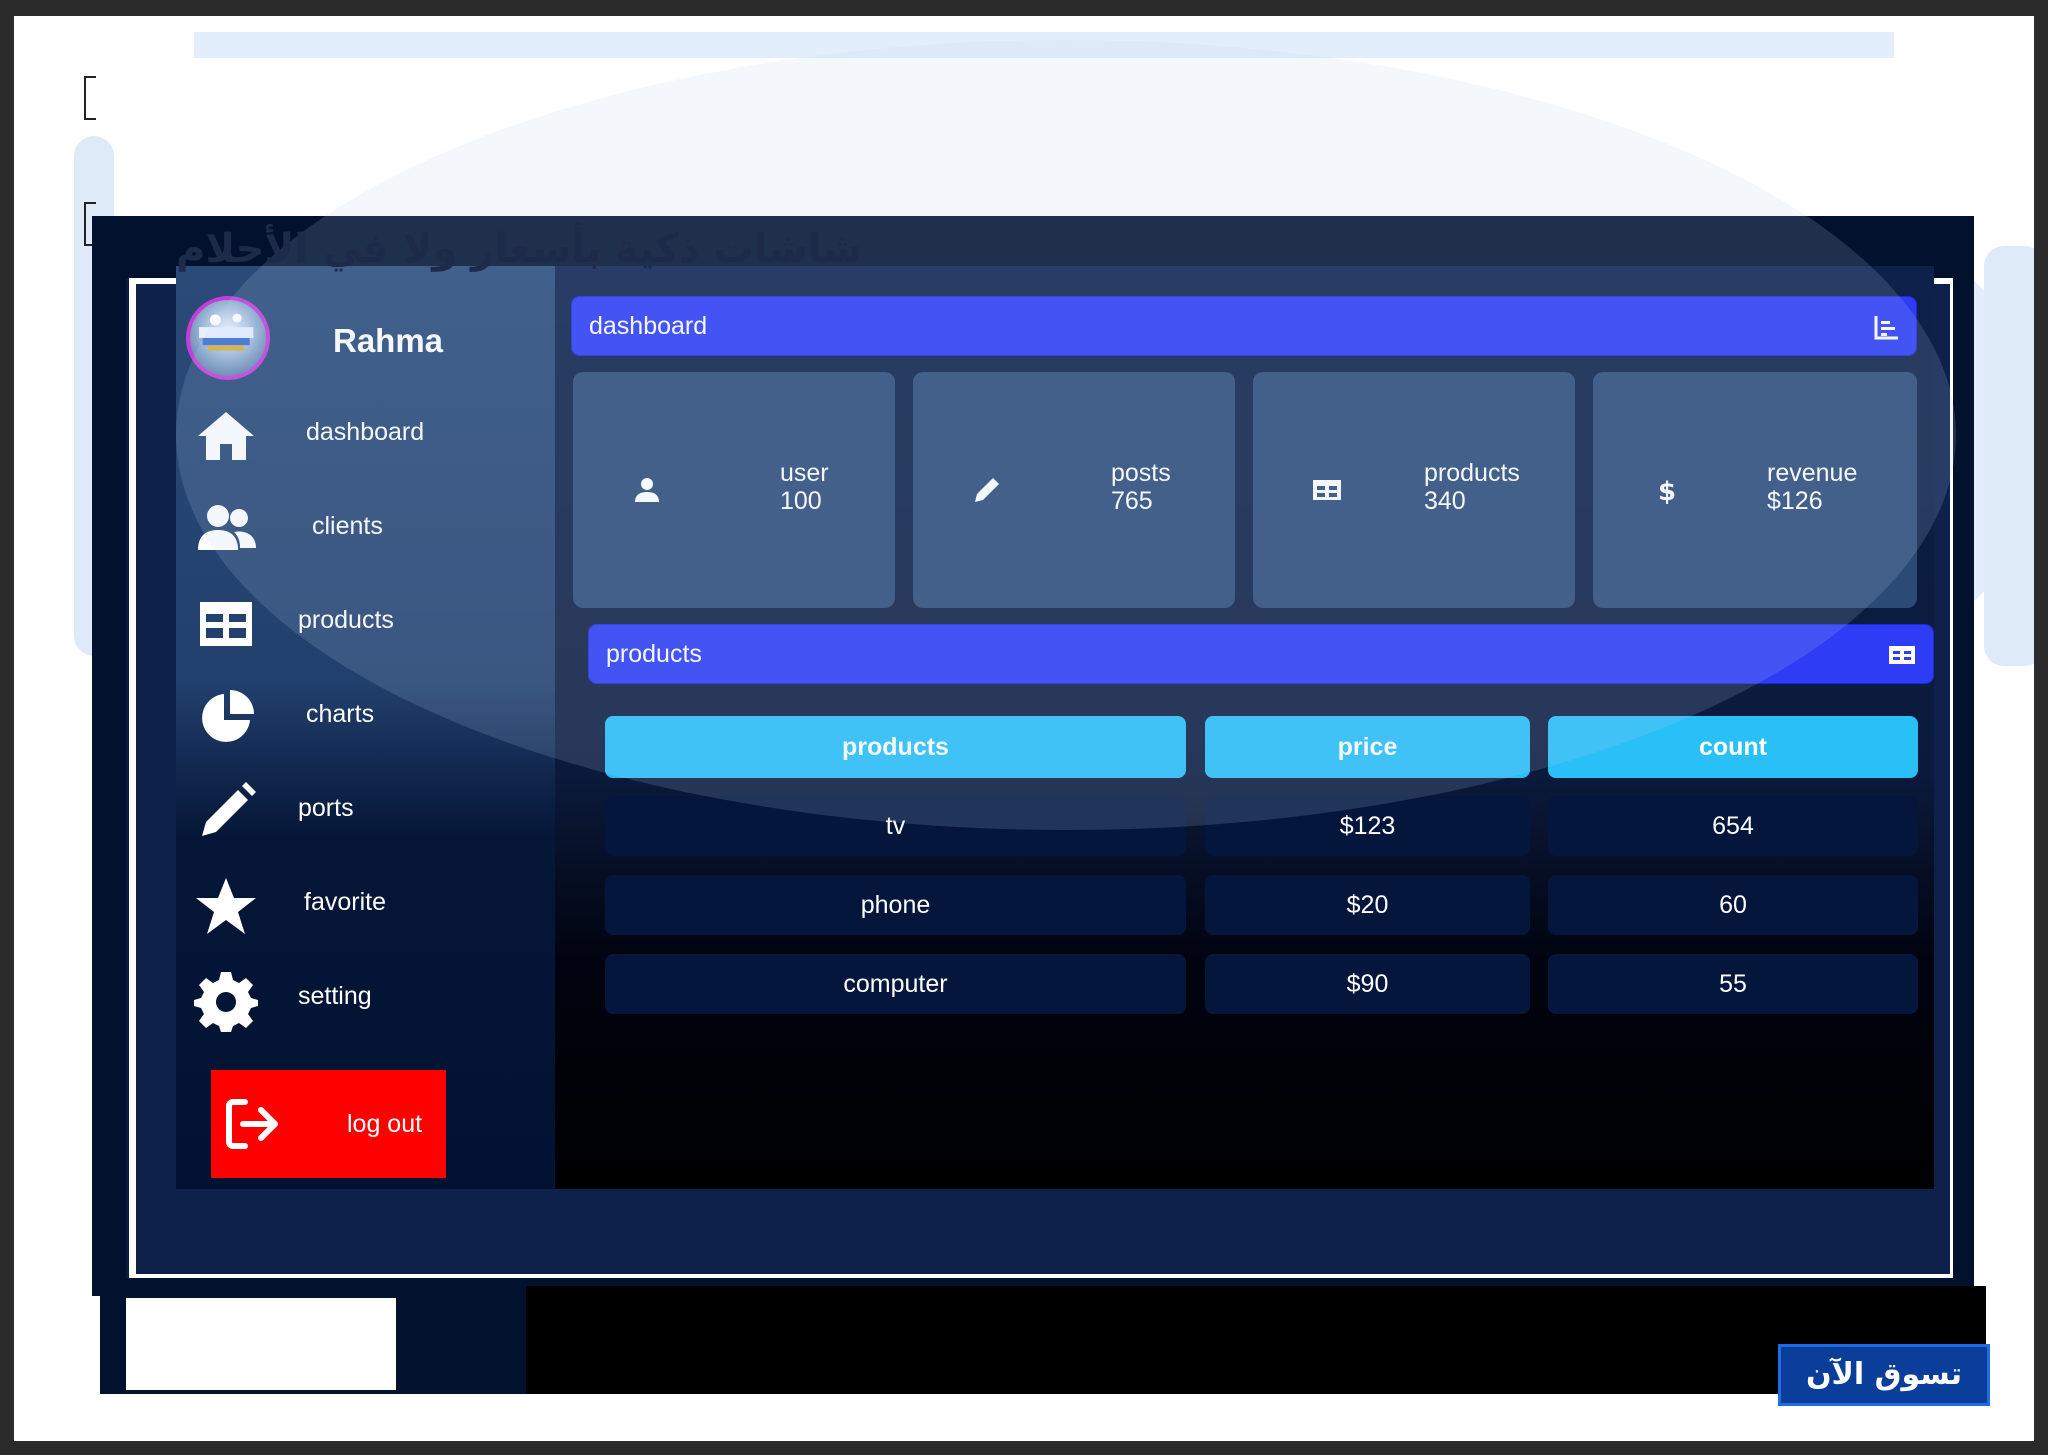  Describe the element at coordinates (2009, 456) in the screenshot. I see `background-right-band` at that location.